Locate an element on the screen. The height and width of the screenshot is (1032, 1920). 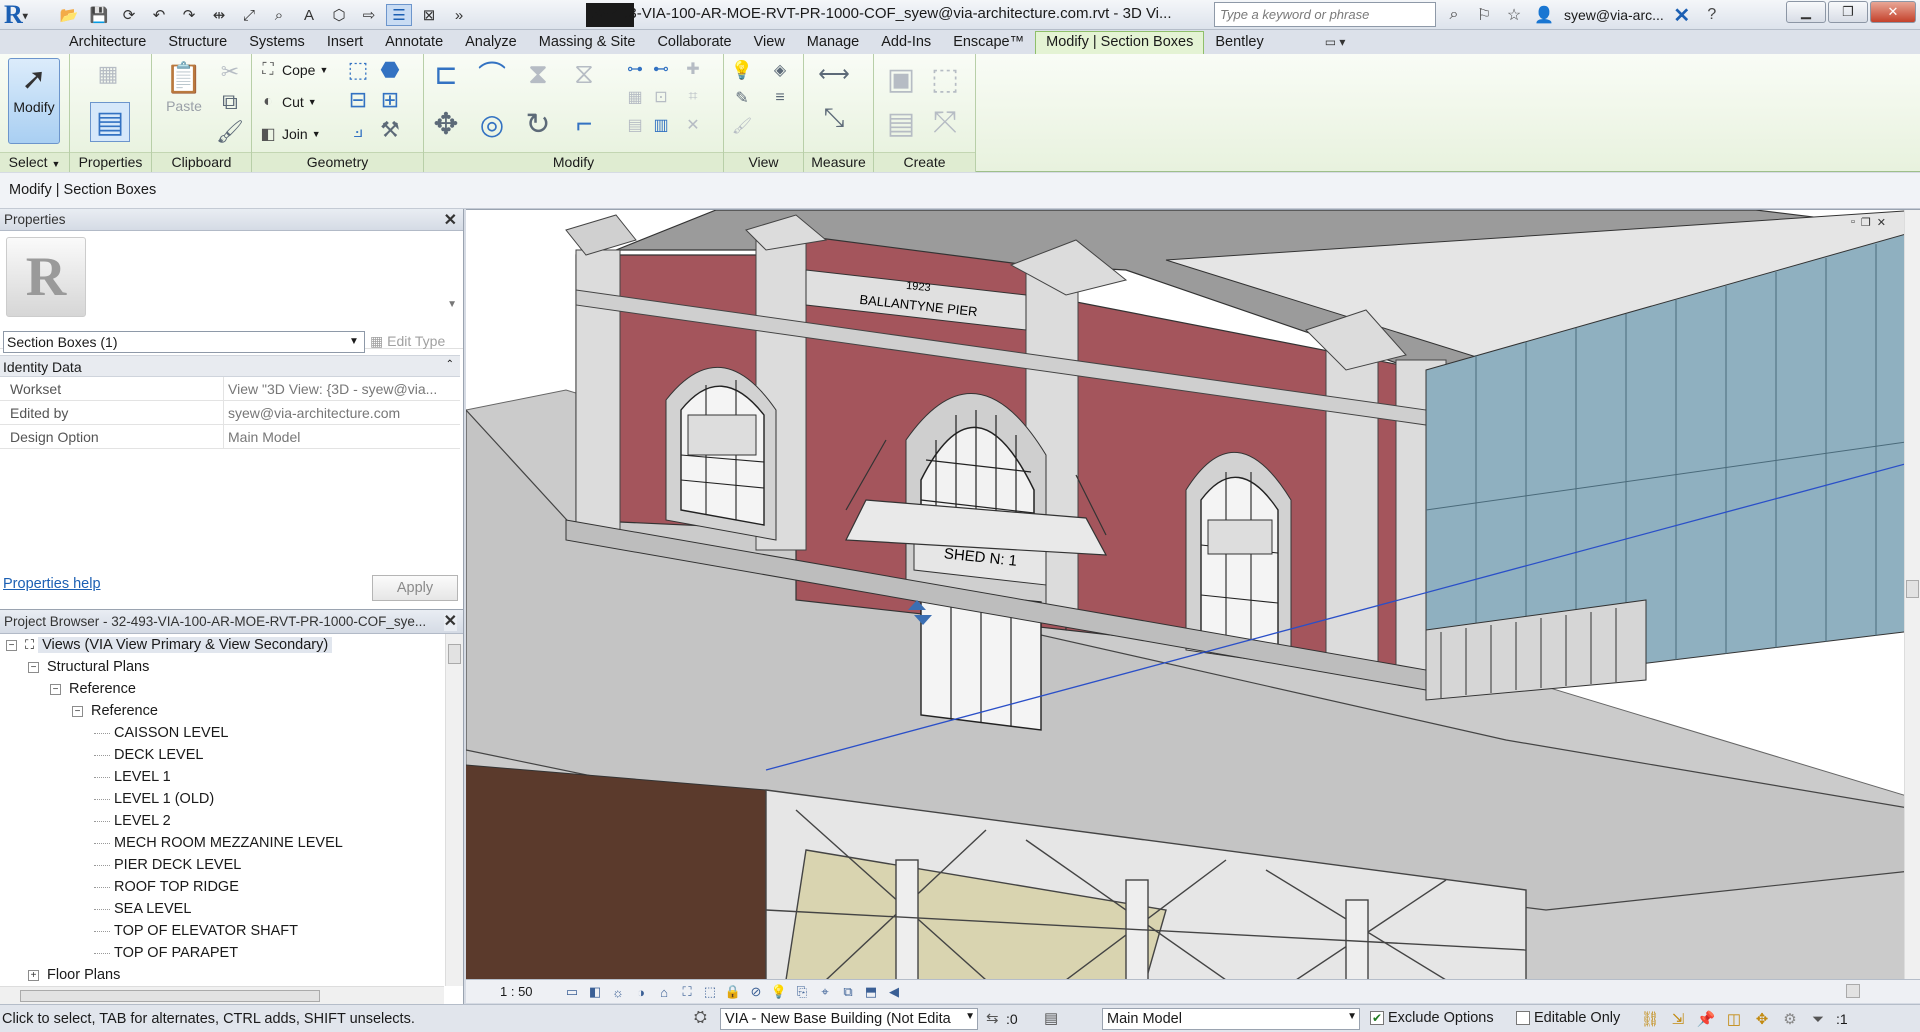
offset-icon: ⌒ is located at coordinates (492, 75).